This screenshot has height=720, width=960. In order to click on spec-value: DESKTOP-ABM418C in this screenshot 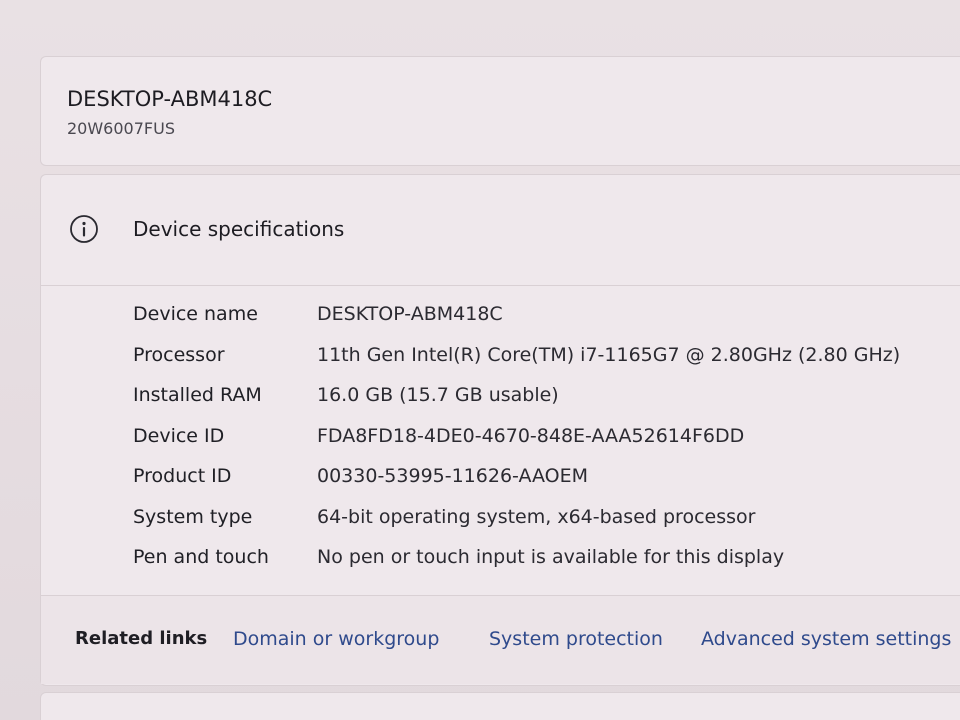, I will do `click(410, 314)`.